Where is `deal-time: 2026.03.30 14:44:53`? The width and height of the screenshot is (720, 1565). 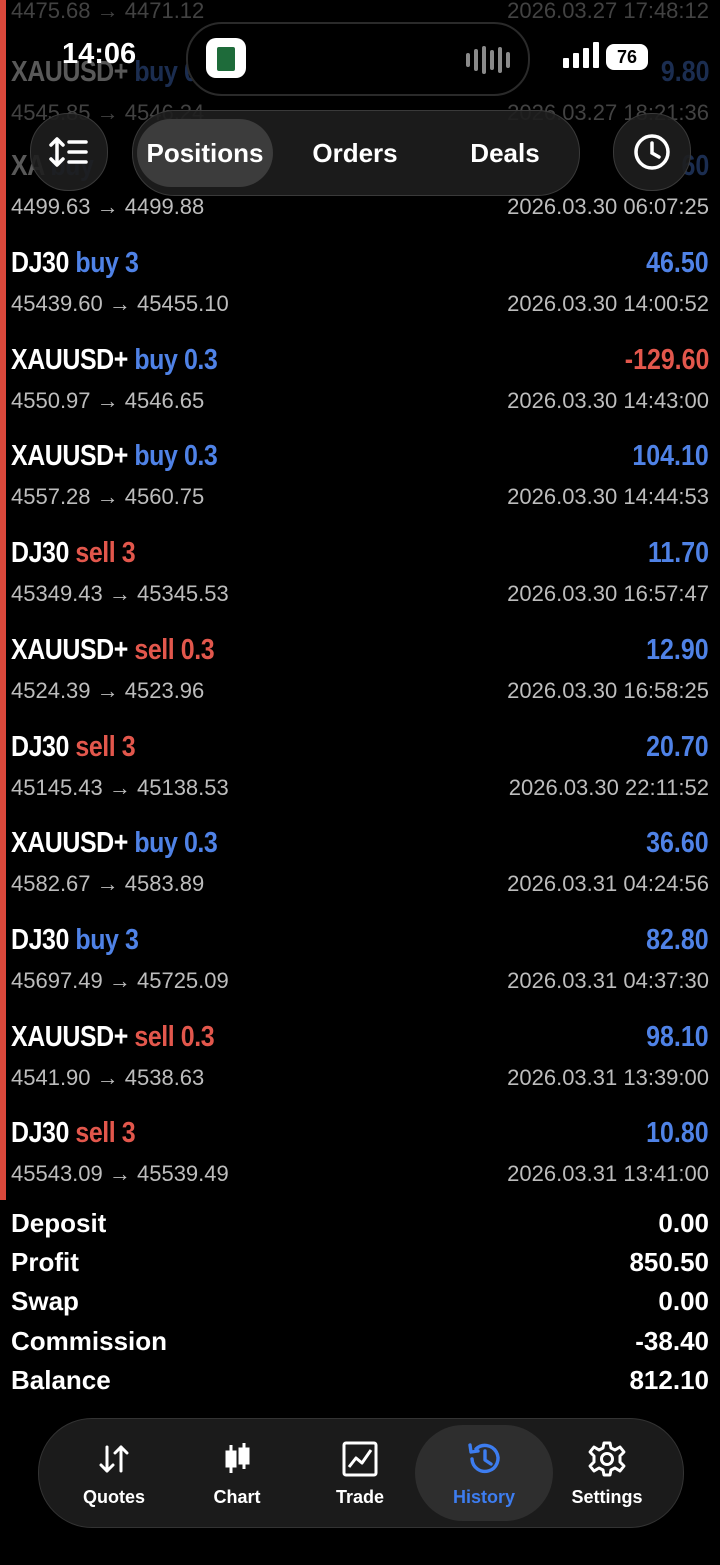
deal-time: 2026.03.30 14:44:53 is located at coordinates (608, 497).